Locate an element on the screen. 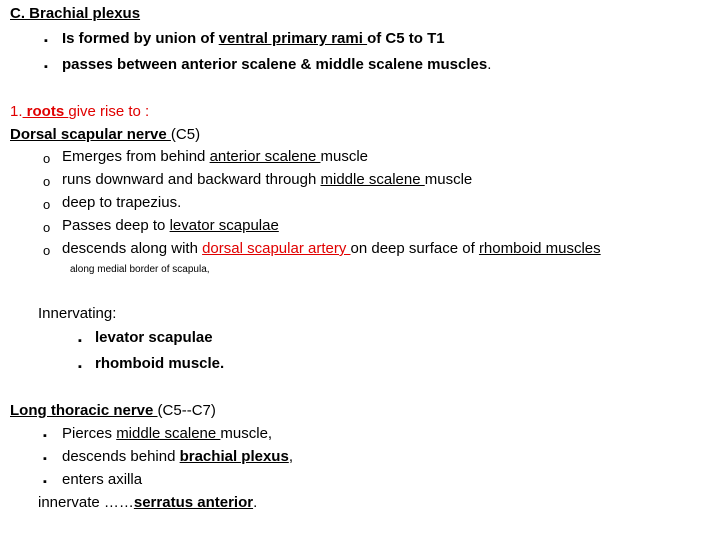  item-2-emphasis: middle scalene is located at coordinates (372, 179).